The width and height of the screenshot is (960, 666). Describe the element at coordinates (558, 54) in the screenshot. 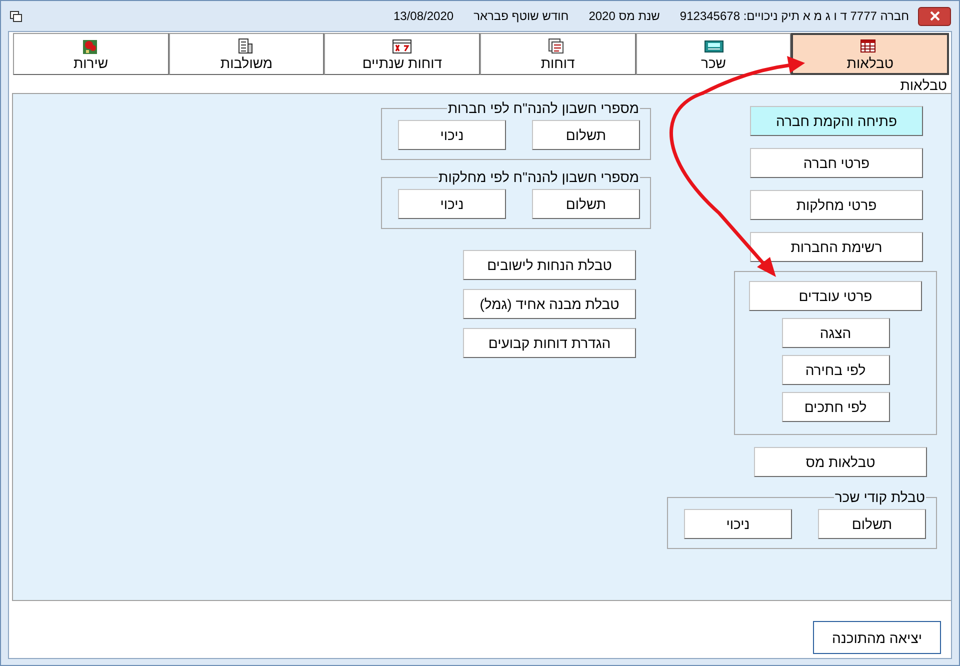

I see `tab: דוחות` at that location.